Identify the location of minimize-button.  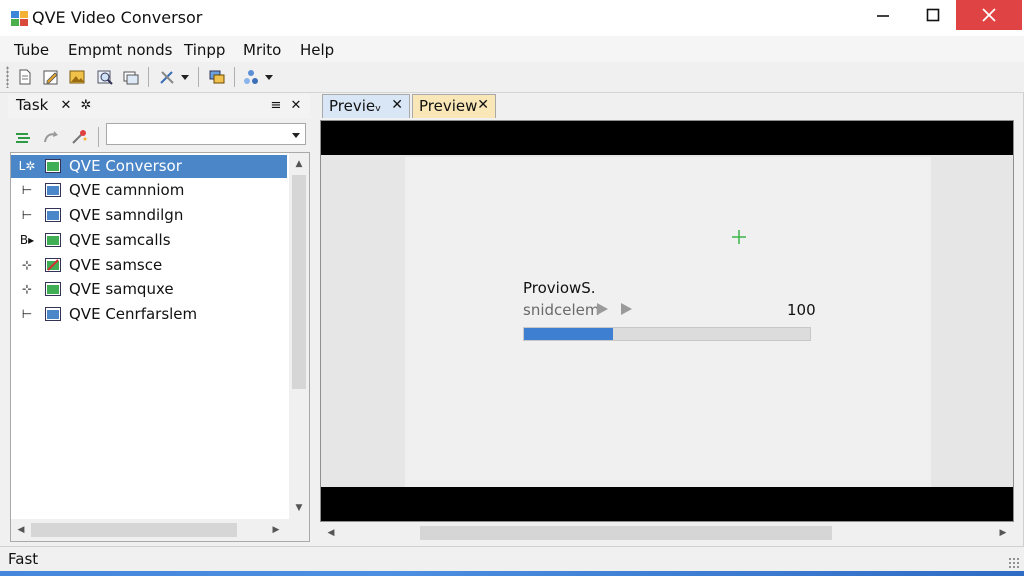
(883, 15).